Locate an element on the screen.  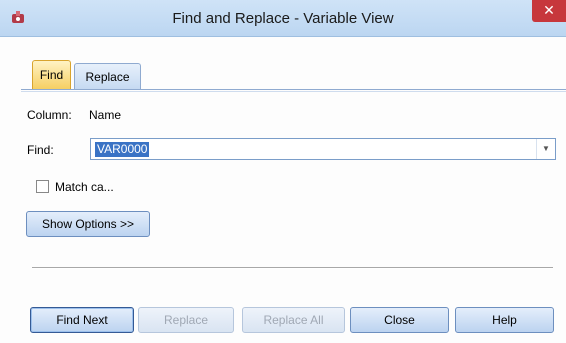
show-options-button: Show Options >> is located at coordinates (88, 224).